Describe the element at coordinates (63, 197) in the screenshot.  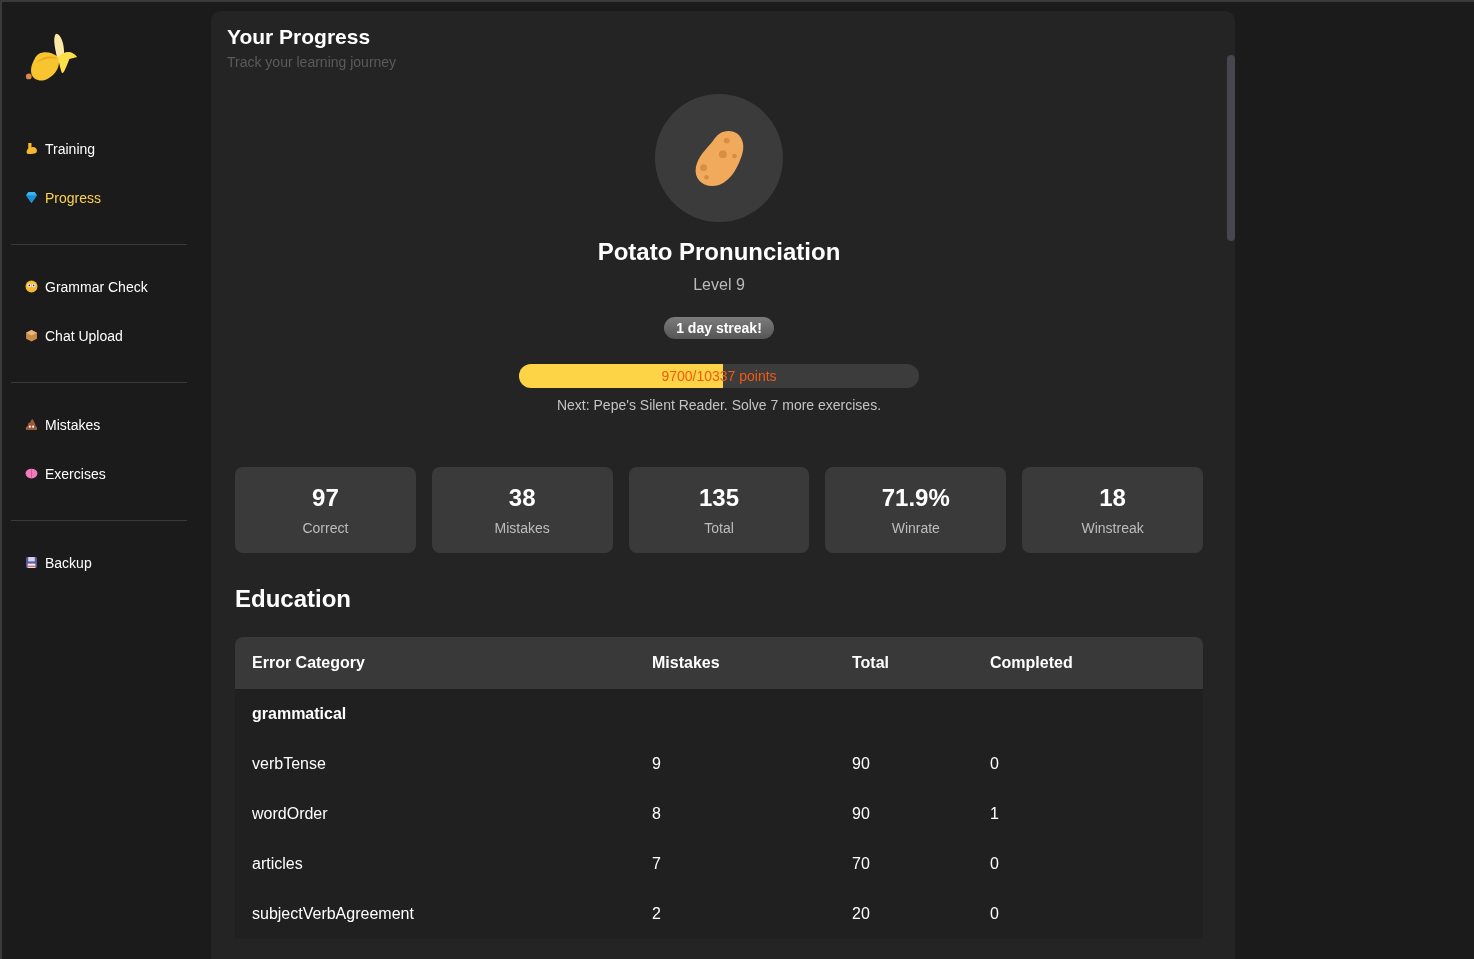
I see `nav-item: Progress` at that location.